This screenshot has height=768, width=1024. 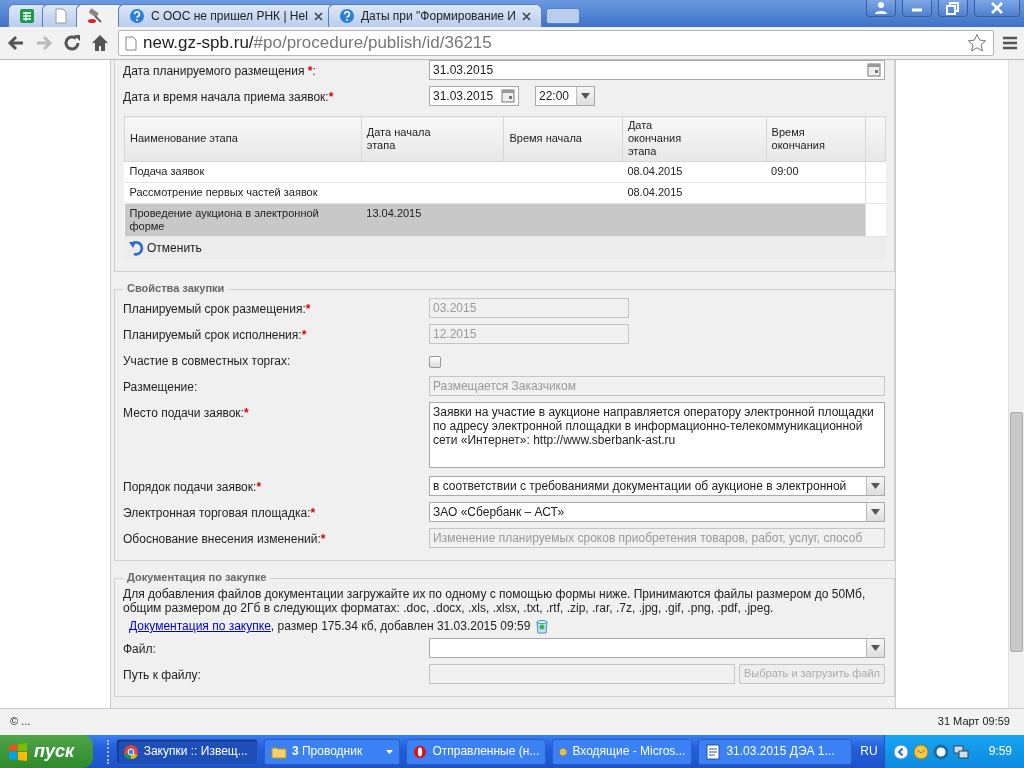 What do you see at coordinates (225, 538) in the screenshot?
I see `field-label: Обоснование внесения изменений:*` at bounding box center [225, 538].